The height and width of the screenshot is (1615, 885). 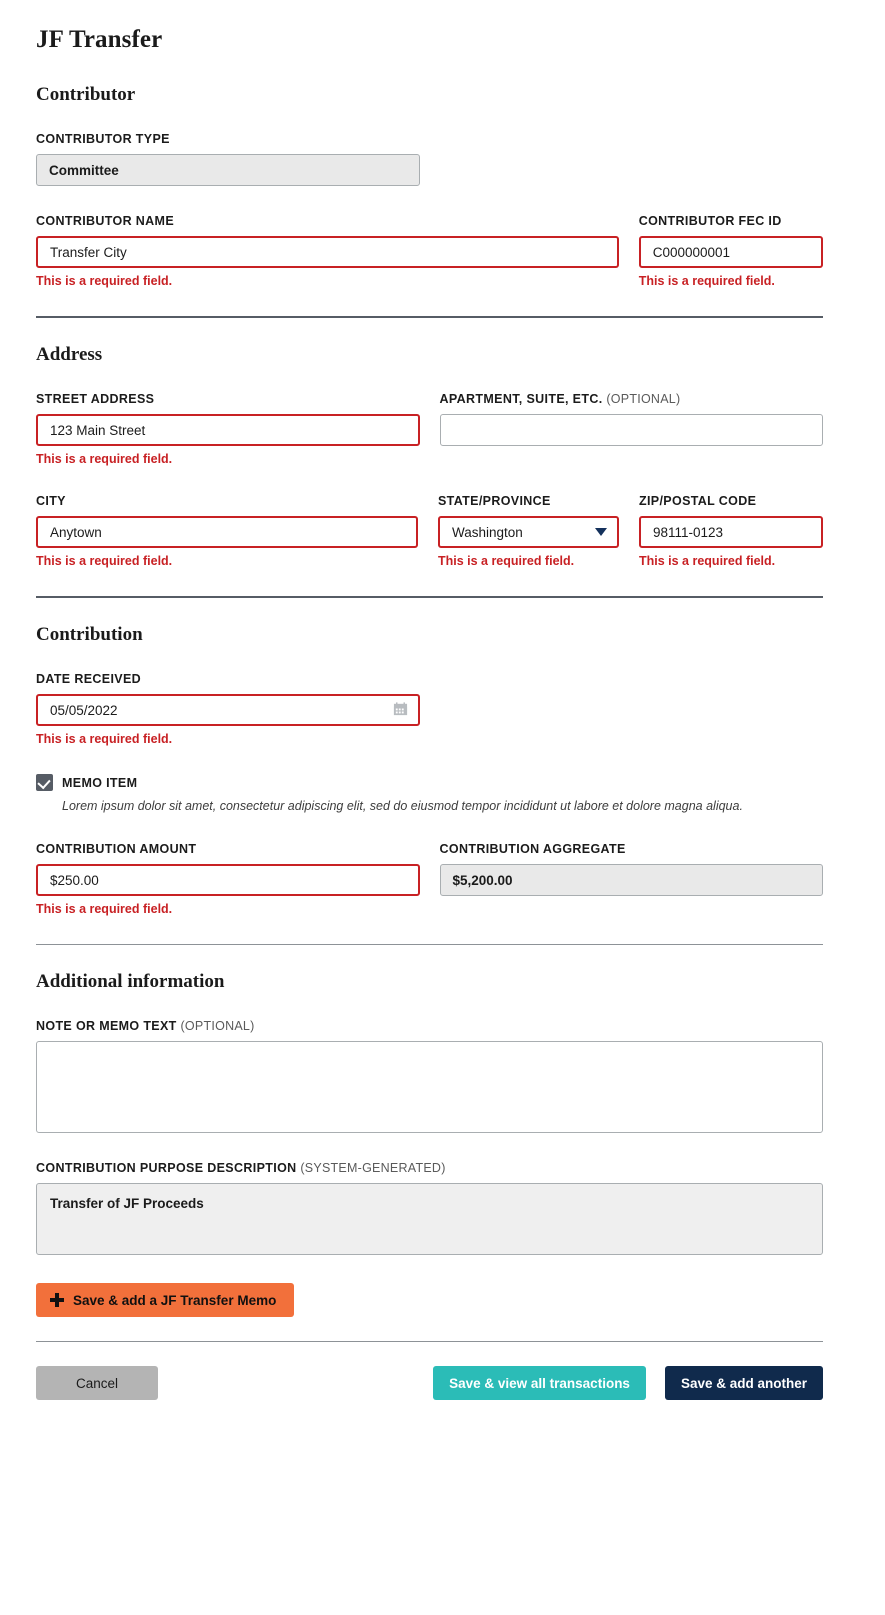 What do you see at coordinates (100, 782) in the screenshot?
I see `memo-item-label: MEMO ITEM` at bounding box center [100, 782].